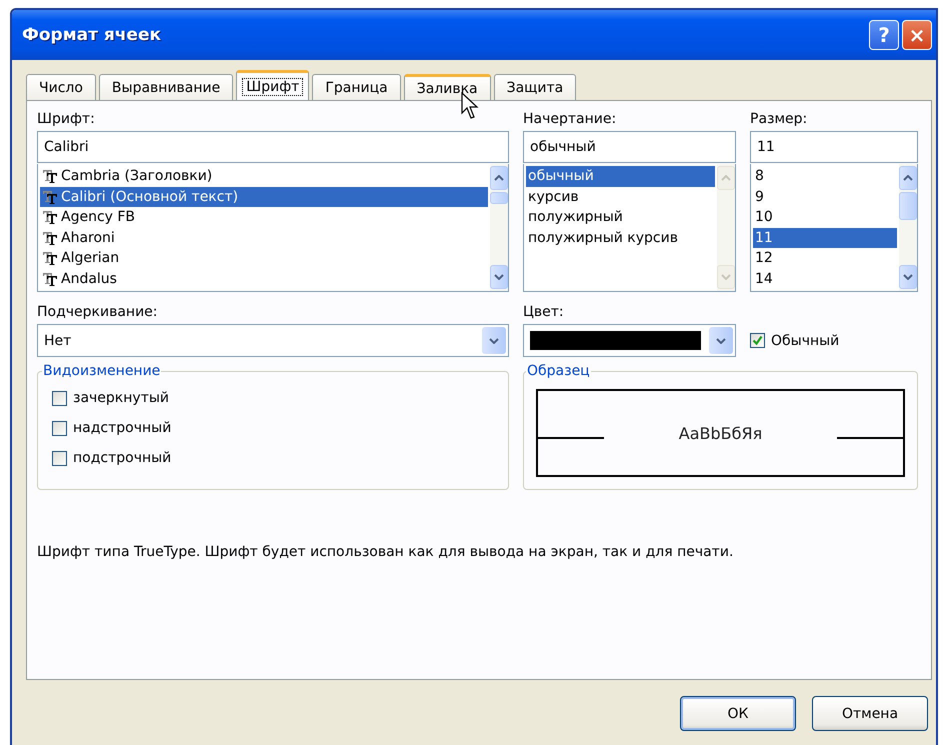  What do you see at coordinates (264, 258) in the screenshot?
I see `list-item: Algerian` at bounding box center [264, 258].